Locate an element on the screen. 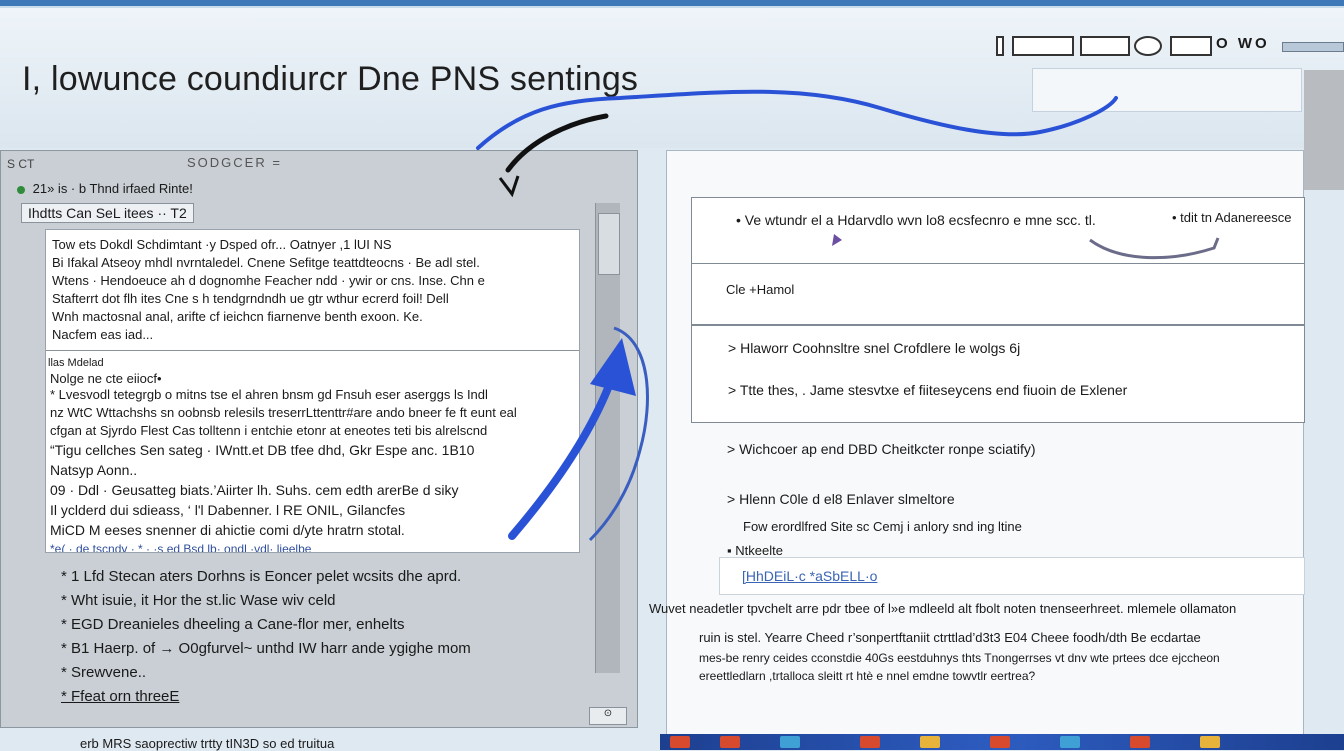  right-item-5: ▪ Ntkeelte is located at coordinates (755, 550).